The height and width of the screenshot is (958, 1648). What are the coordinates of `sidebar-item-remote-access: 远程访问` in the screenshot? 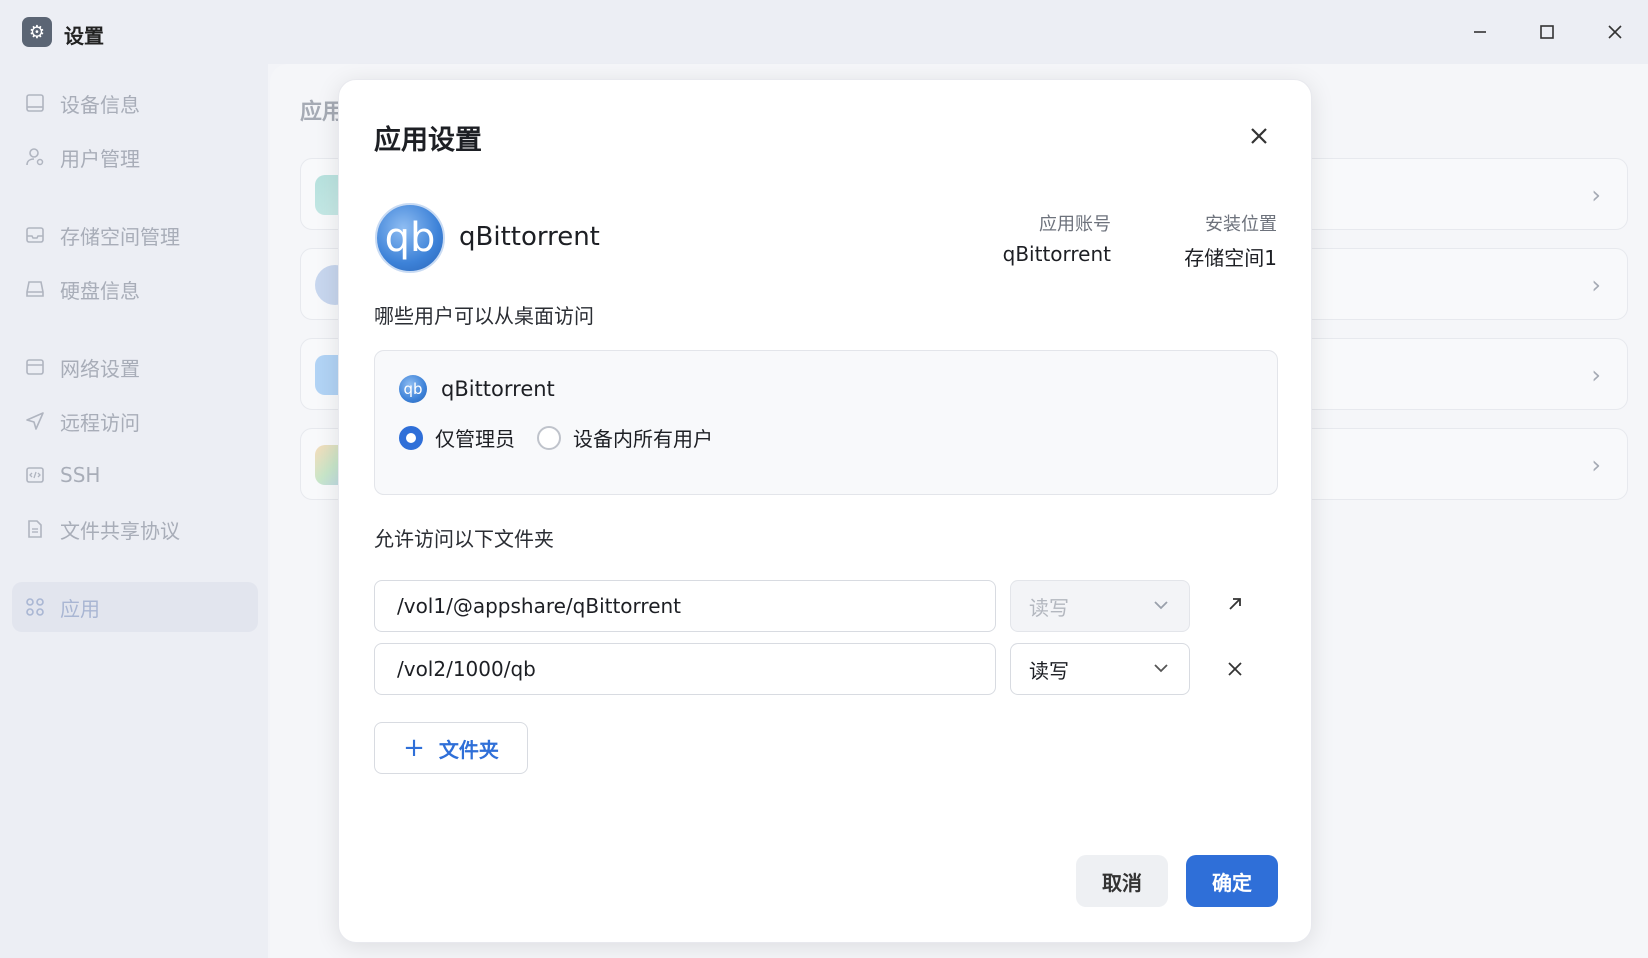 It's located at (135, 421).